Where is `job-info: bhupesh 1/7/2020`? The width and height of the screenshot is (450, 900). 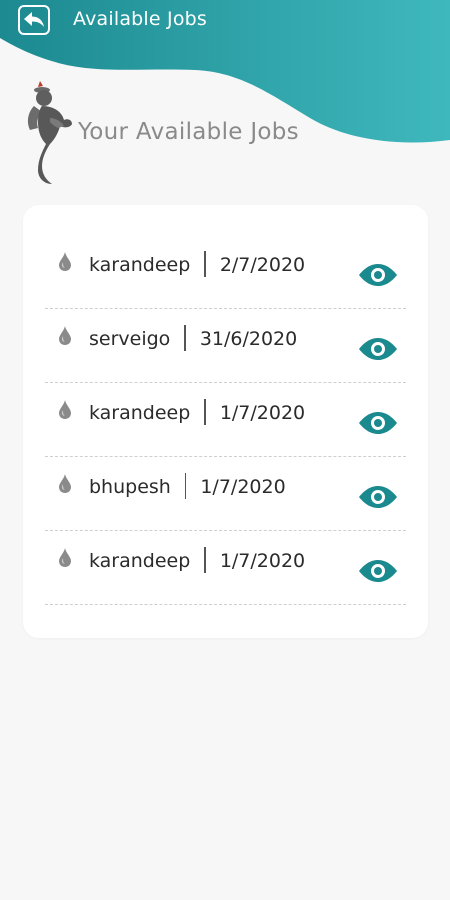 job-info: bhupesh 1/7/2020 is located at coordinates (187, 486).